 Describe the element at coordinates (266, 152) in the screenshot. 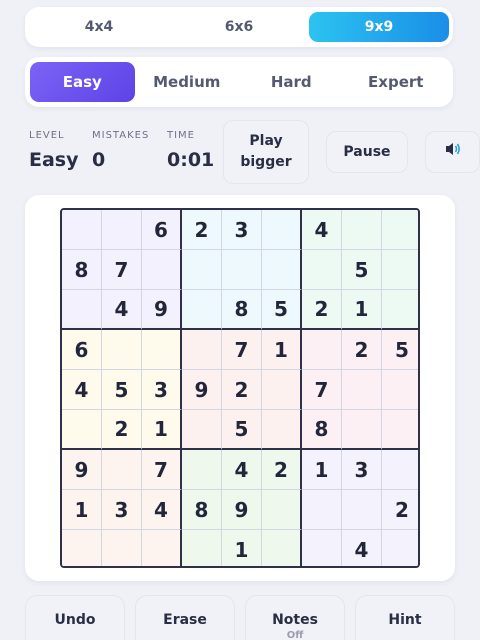

I see `play-bigger-button: Play bigger` at that location.